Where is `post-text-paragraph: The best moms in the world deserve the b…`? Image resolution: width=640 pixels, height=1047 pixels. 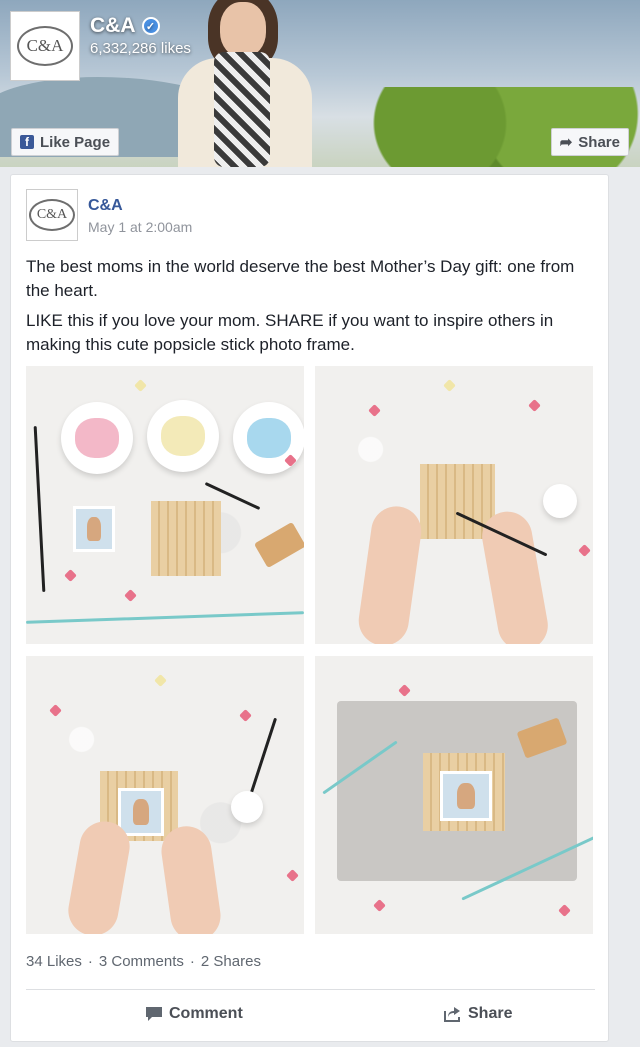 post-text-paragraph: The best moms in the world deserve the b… is located at coordinates (300, 278).